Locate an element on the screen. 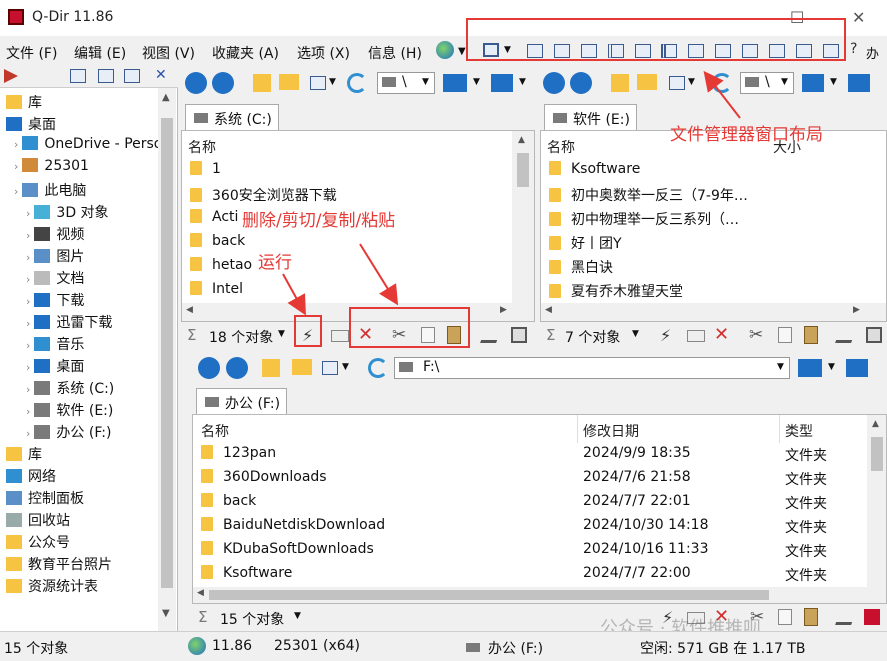 The height and width of the screenshot is (661, 887). arrow-run is located at coordinates (294, 294).